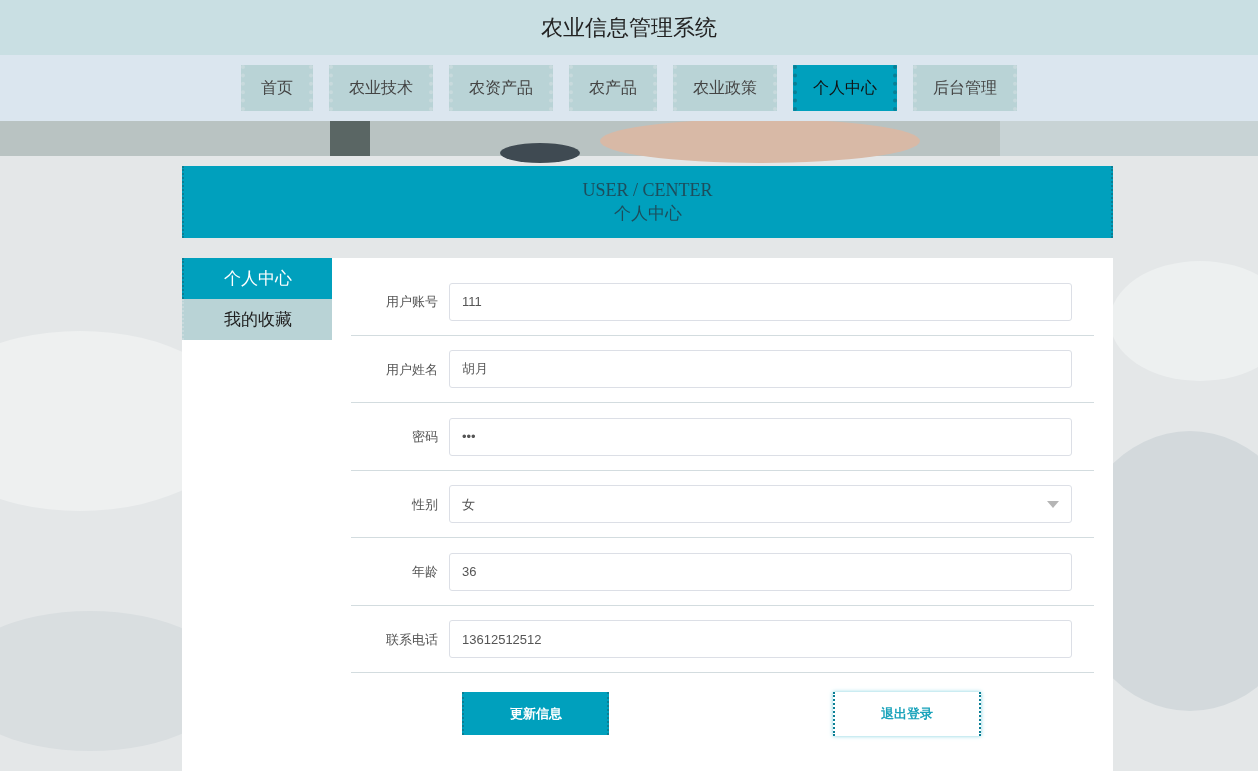 The image size is (1258, 771). Describe the element at coordinates (501, 88) in the screenshot. I see `nav-tab: 农资产品` at that location.